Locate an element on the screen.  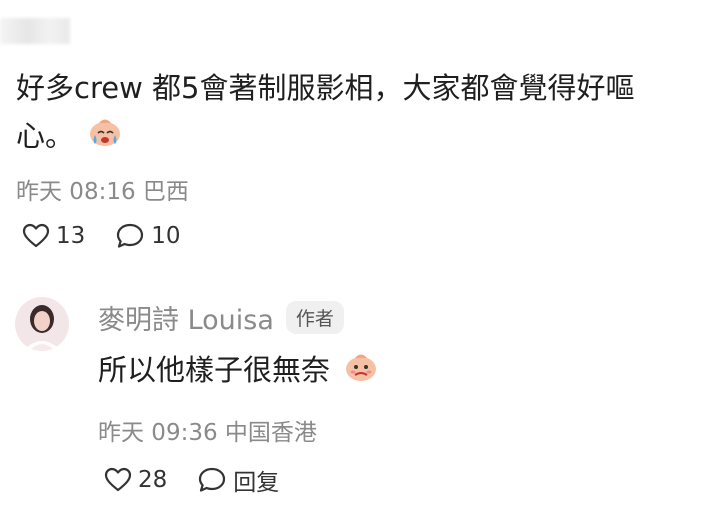
reply-actions: 28 回复 is located at coordinates (206, 480).